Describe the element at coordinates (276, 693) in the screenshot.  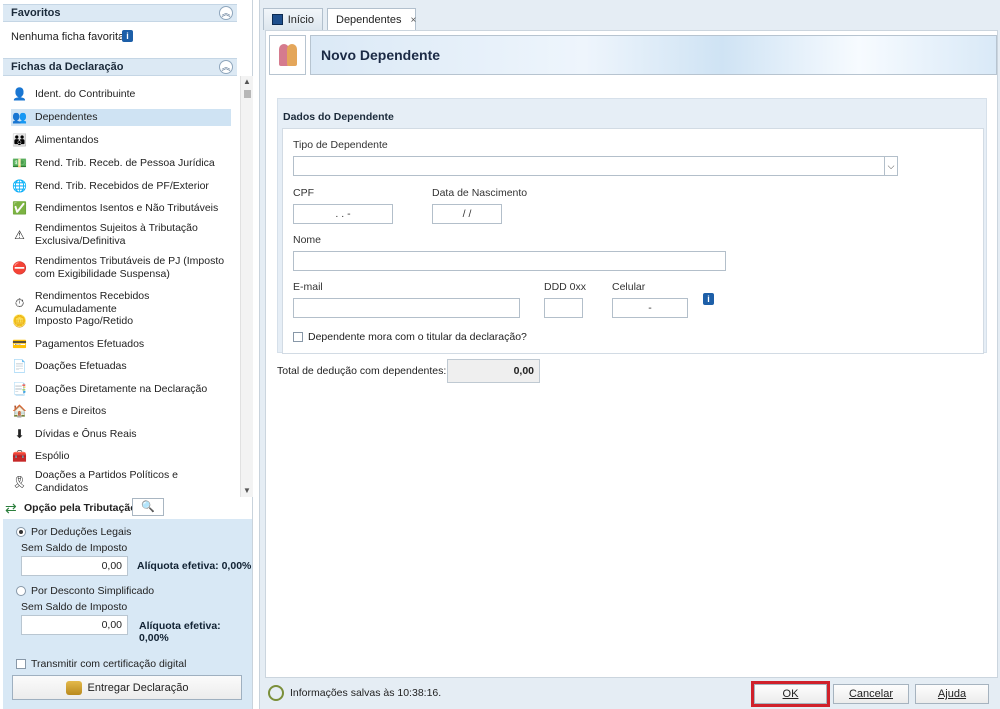
I see `saved-status-icon` at that location.